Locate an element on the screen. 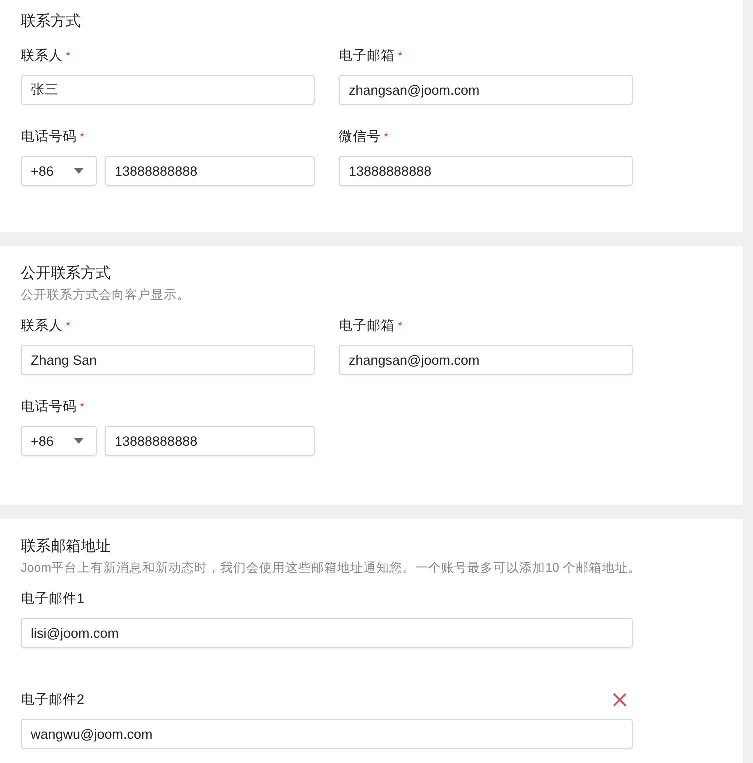 This screenshot has width=753, height=763. field-label: 电子邮件2 is located at coordinates (53, 700).